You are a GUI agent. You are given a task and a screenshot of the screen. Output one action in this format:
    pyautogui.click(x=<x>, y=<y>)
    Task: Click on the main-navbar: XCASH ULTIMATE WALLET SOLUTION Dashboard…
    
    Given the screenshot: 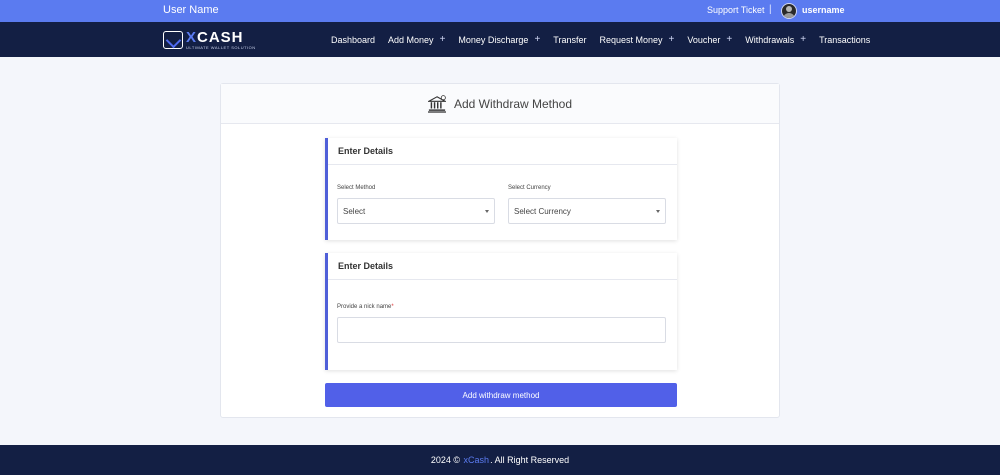 What is the action you would take?
    pyautogui.click(x=500, y=39)
    